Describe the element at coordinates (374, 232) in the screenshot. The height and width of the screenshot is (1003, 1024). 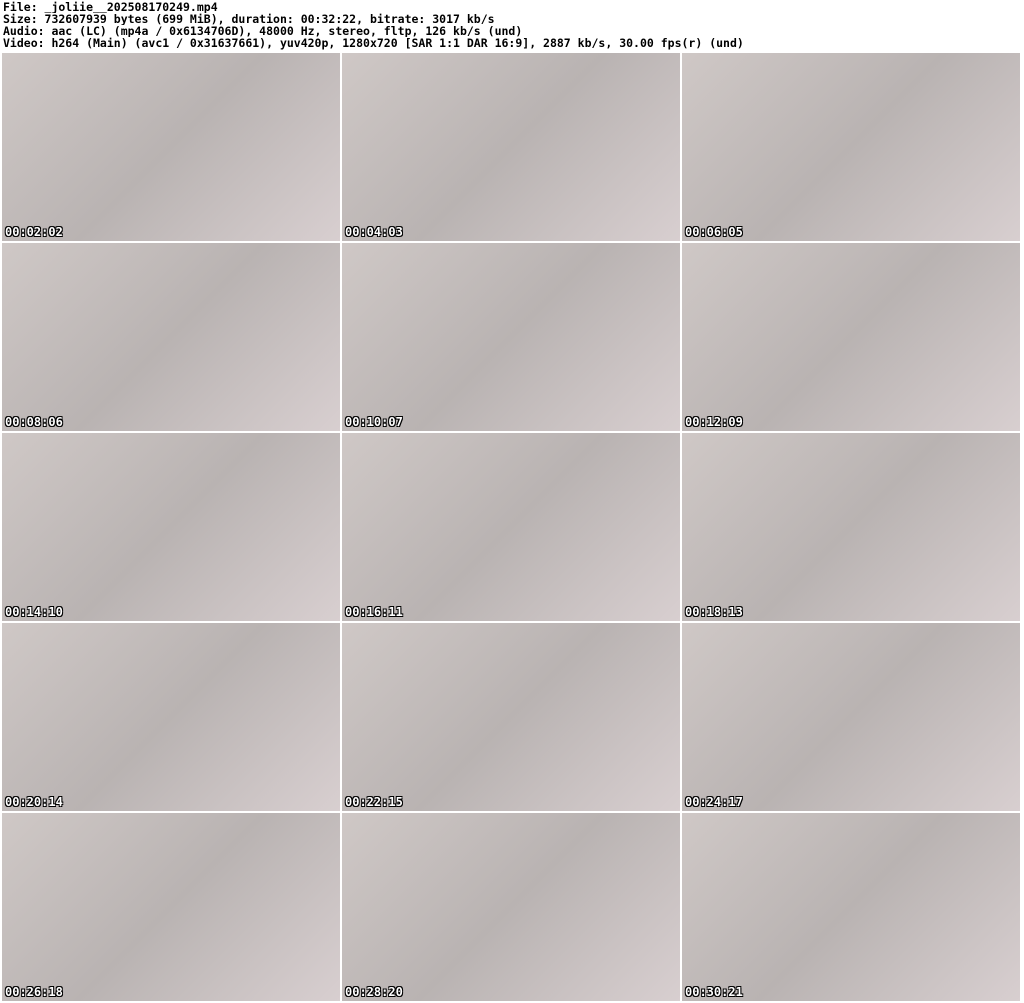
I see `frame-timestamp: 00:04:03` at that location.